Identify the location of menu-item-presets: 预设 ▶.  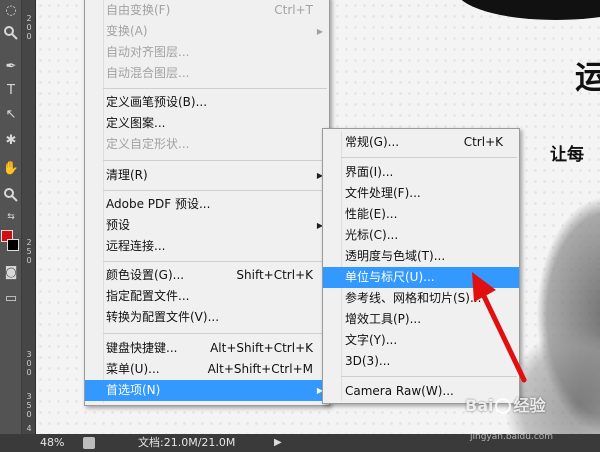
(207, 225).